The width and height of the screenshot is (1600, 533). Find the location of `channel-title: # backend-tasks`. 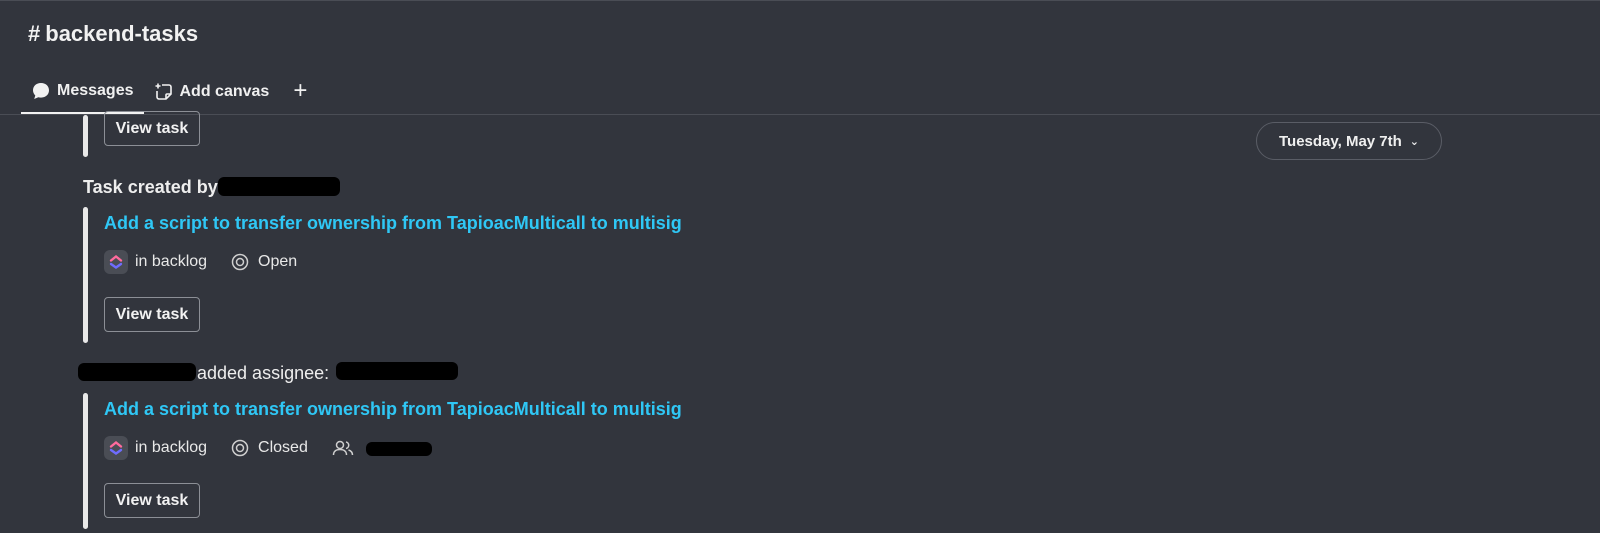

channel-title: # backend-tasks is located at coordinates (113, 34).